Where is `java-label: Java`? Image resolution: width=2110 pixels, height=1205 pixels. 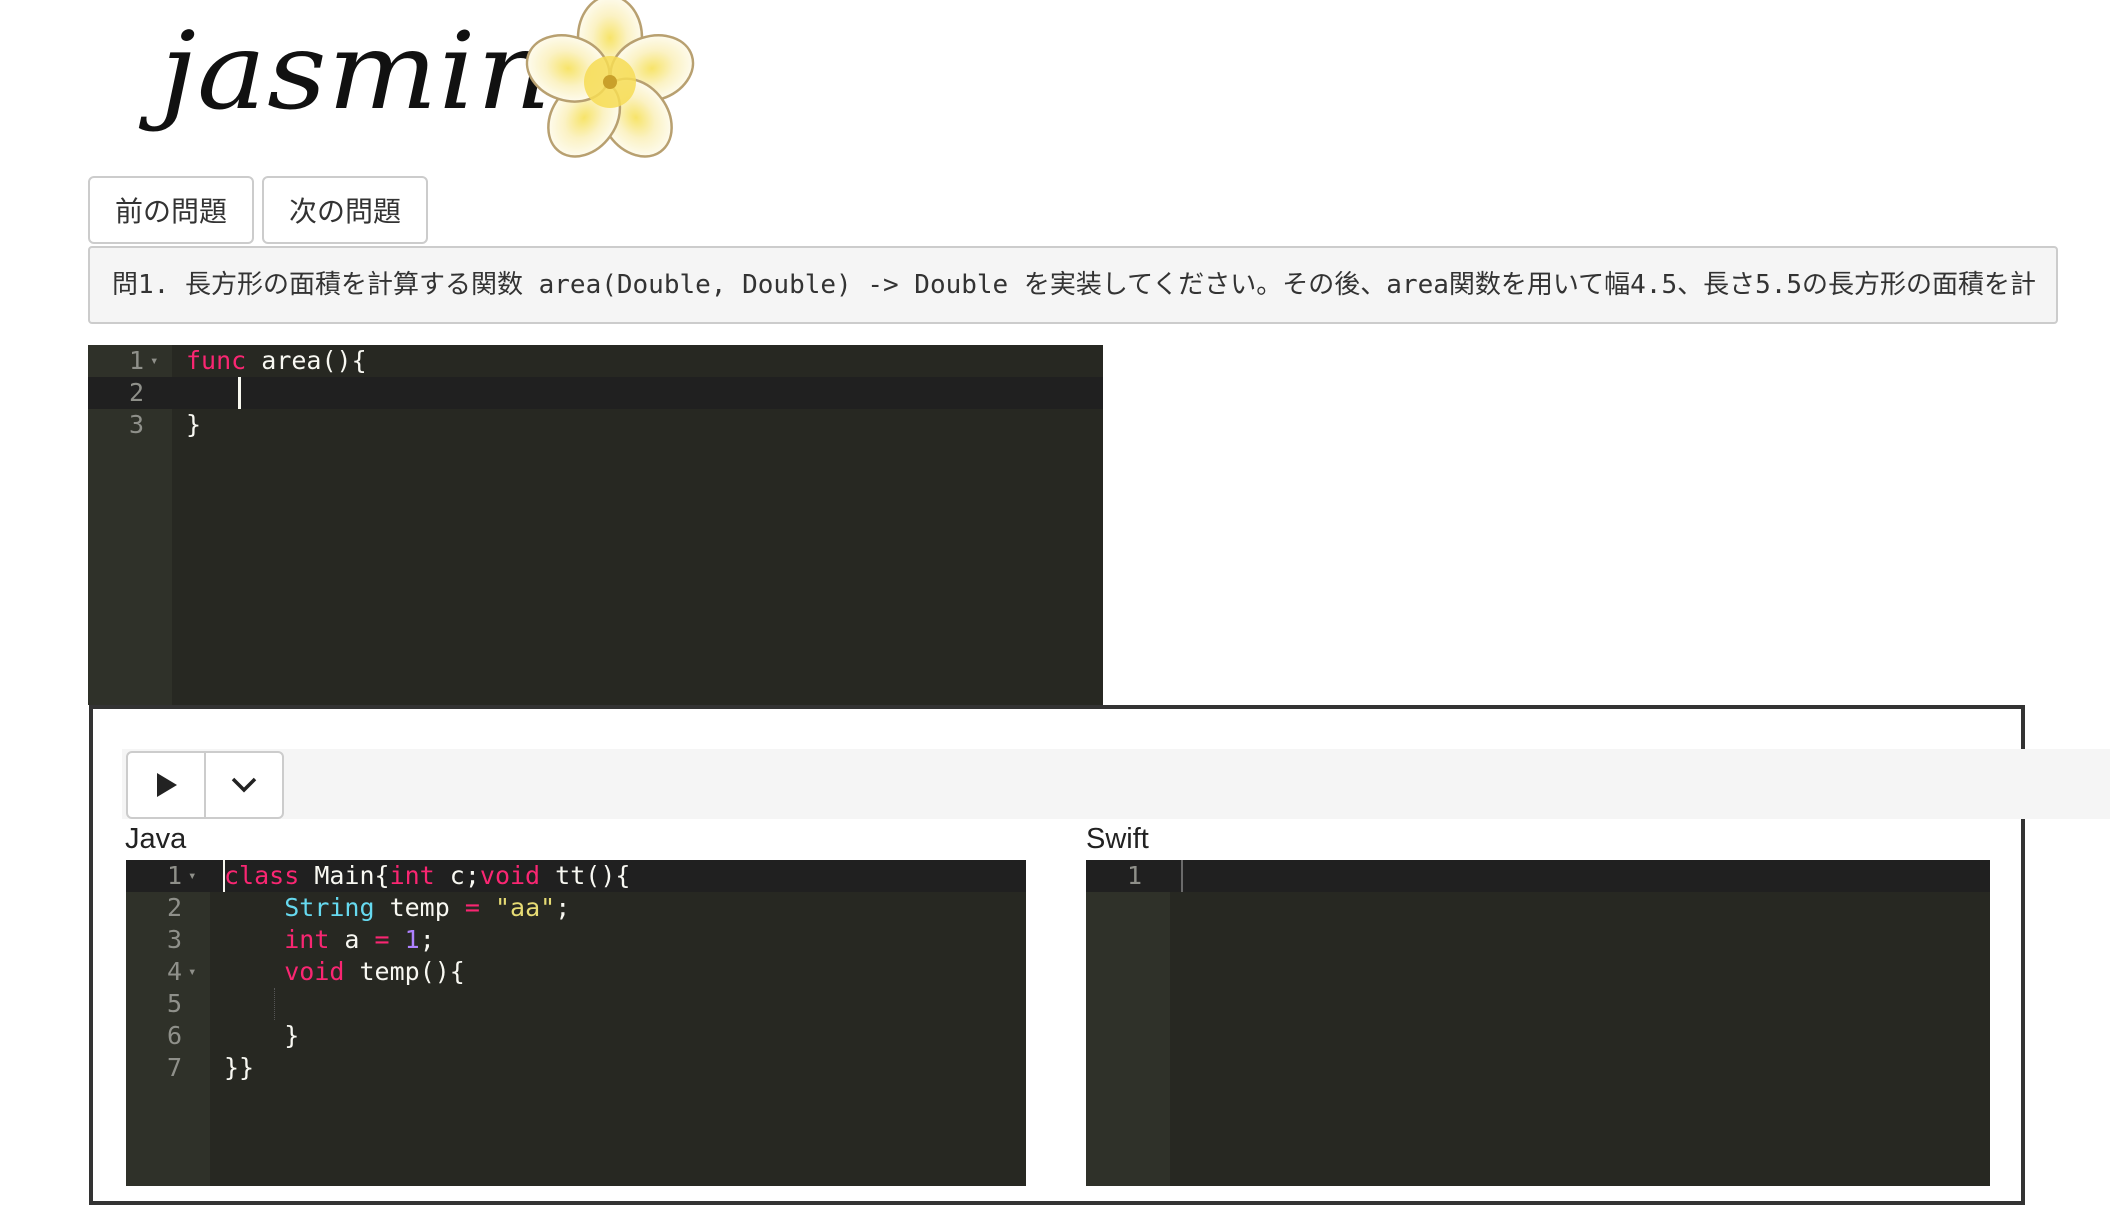 java-label: Java is located at coordinates (156, 839).